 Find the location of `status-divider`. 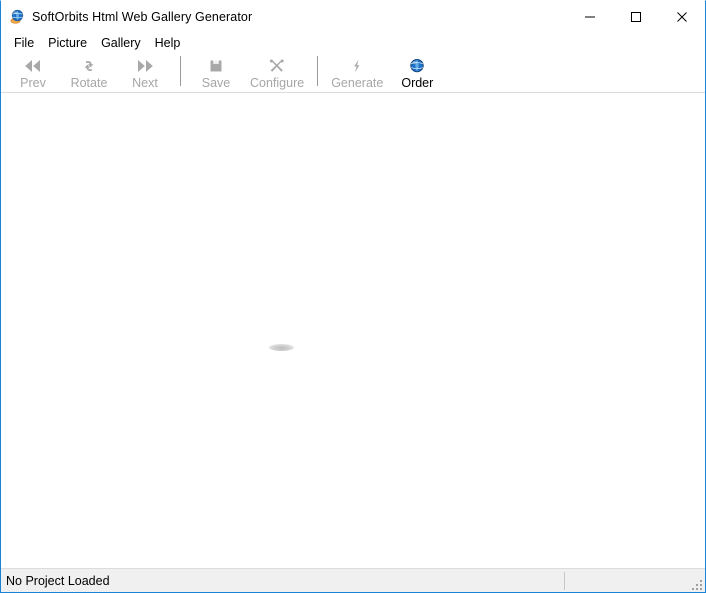

status-divider is located at coordinates (564, 580).